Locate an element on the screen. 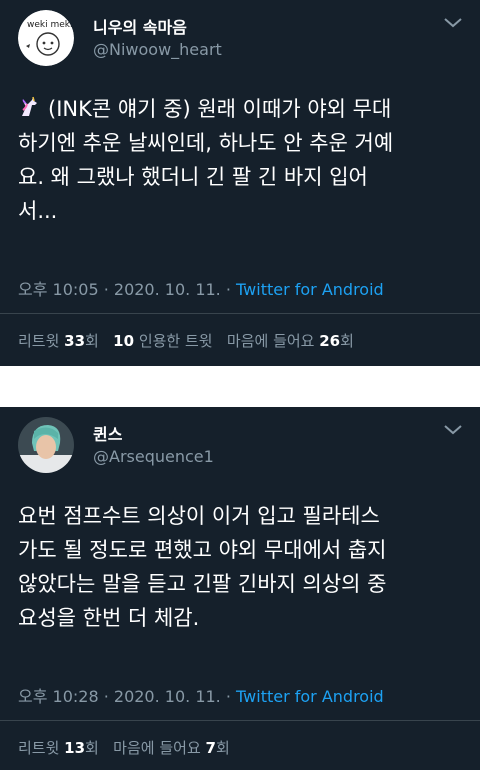 This screenshot has height=770, width=480. like-count: 마음에 들어요 26회 is located at coordinates (290, 341).